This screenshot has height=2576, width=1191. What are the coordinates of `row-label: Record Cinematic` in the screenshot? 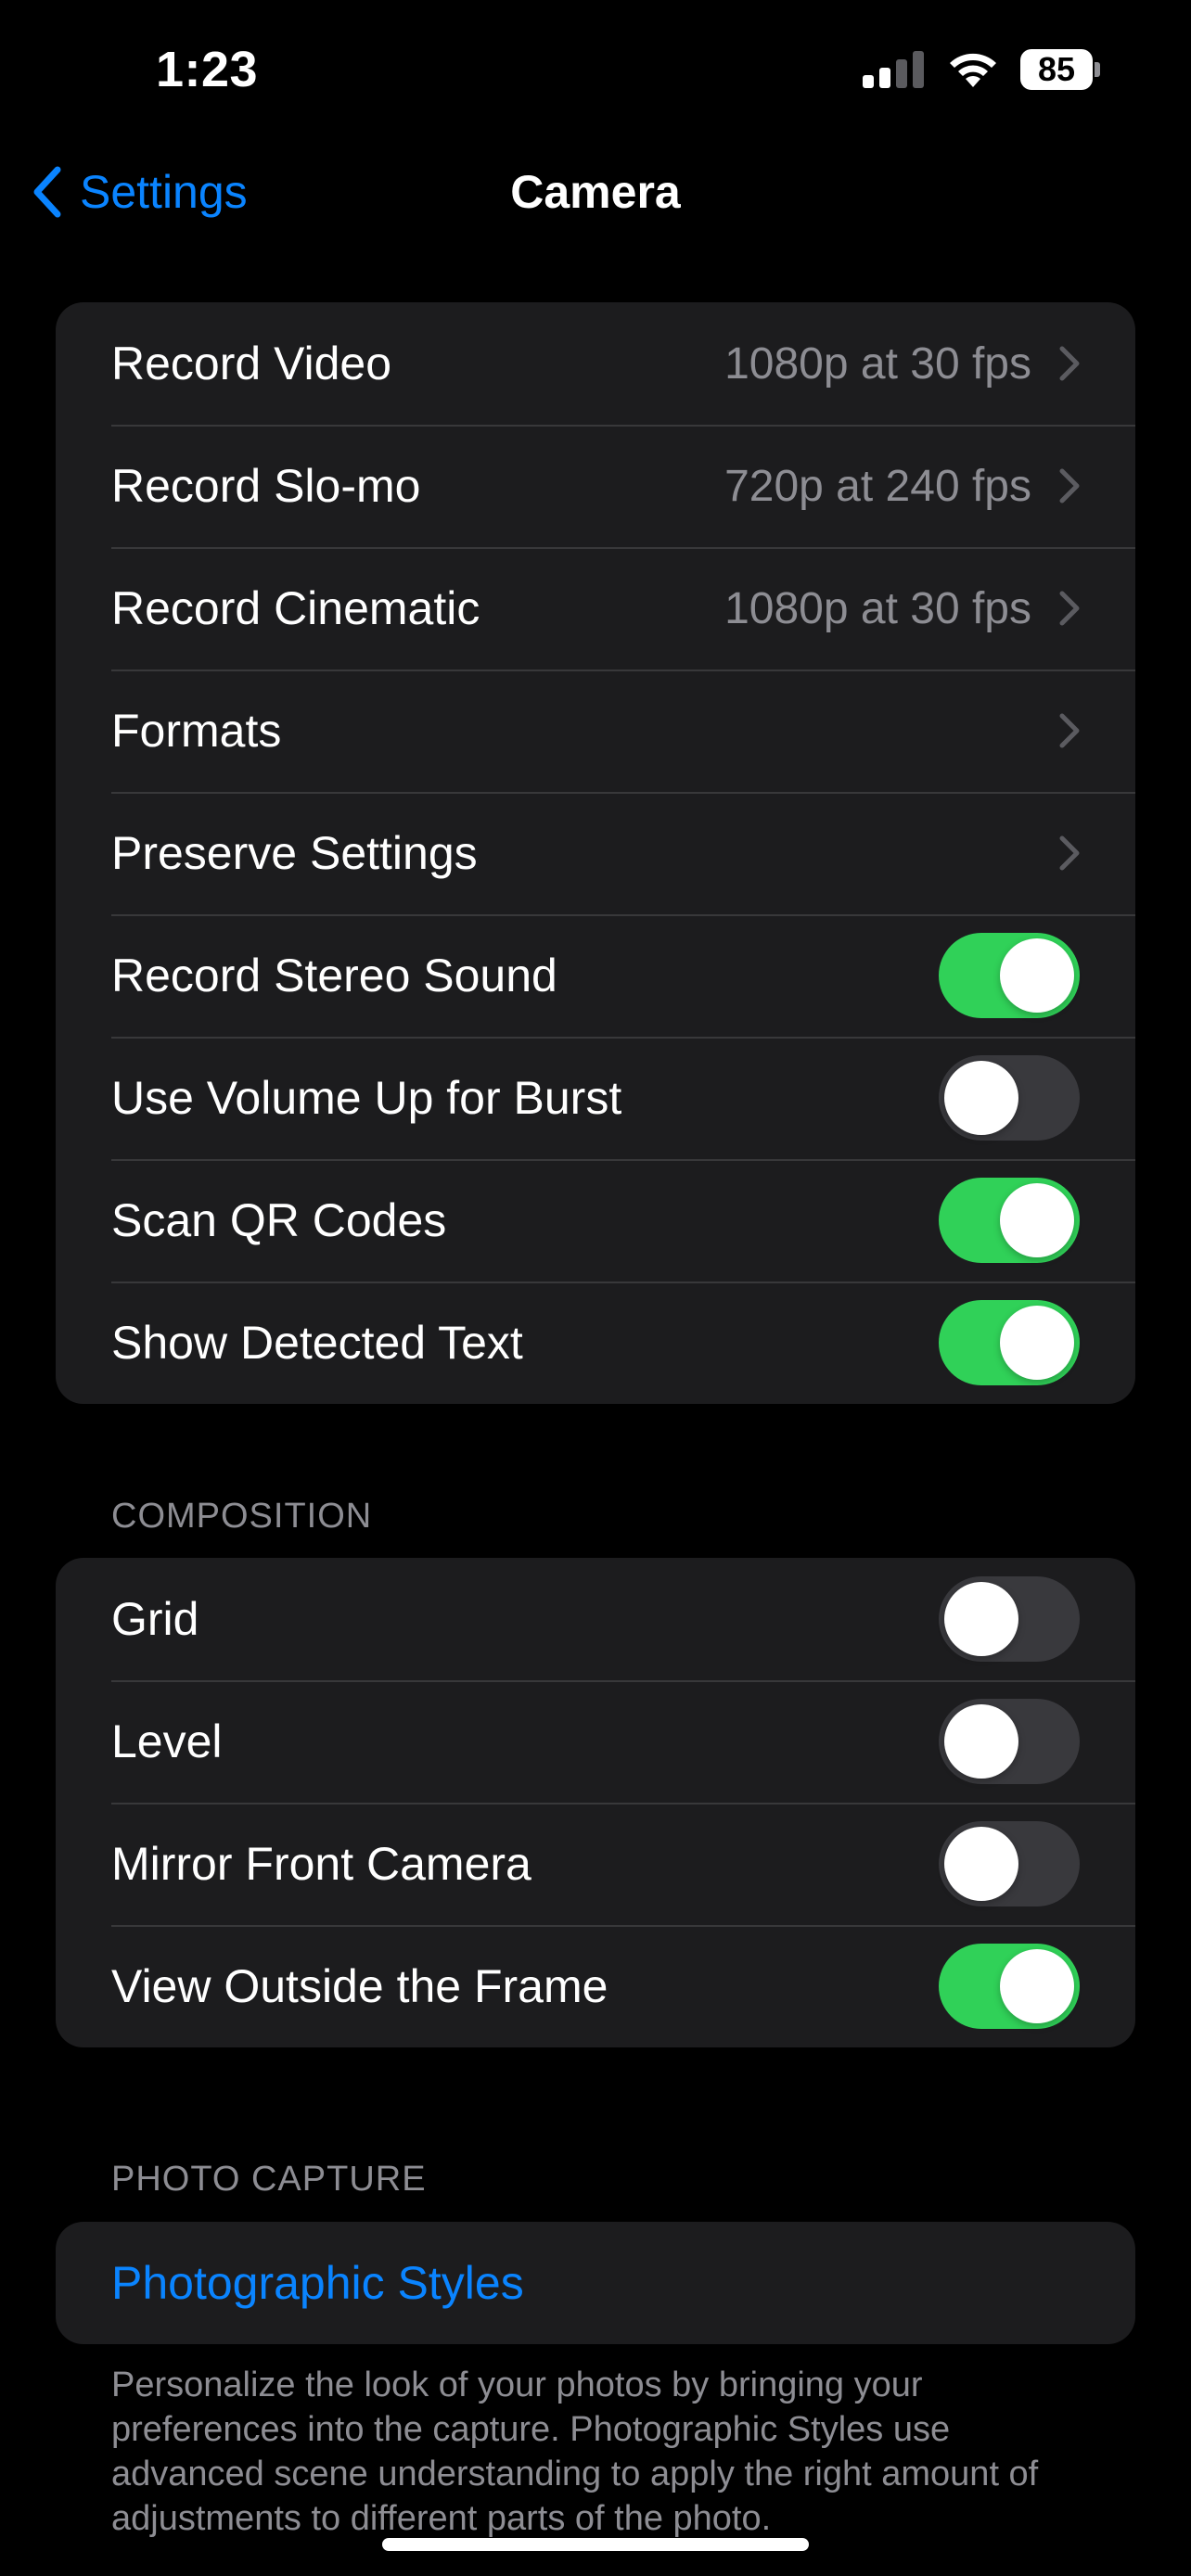 It's located at (296, 608).